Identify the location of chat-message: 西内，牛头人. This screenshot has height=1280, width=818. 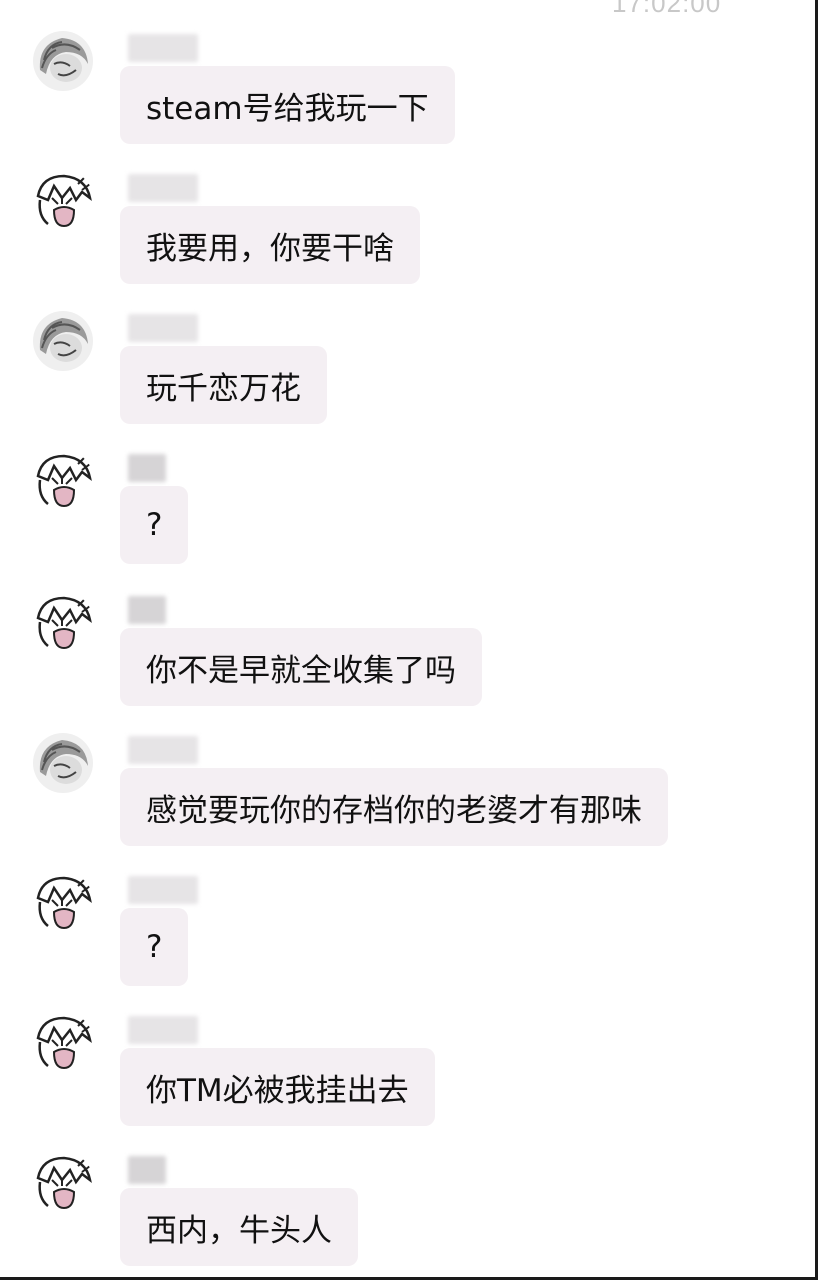
(400, 1216).